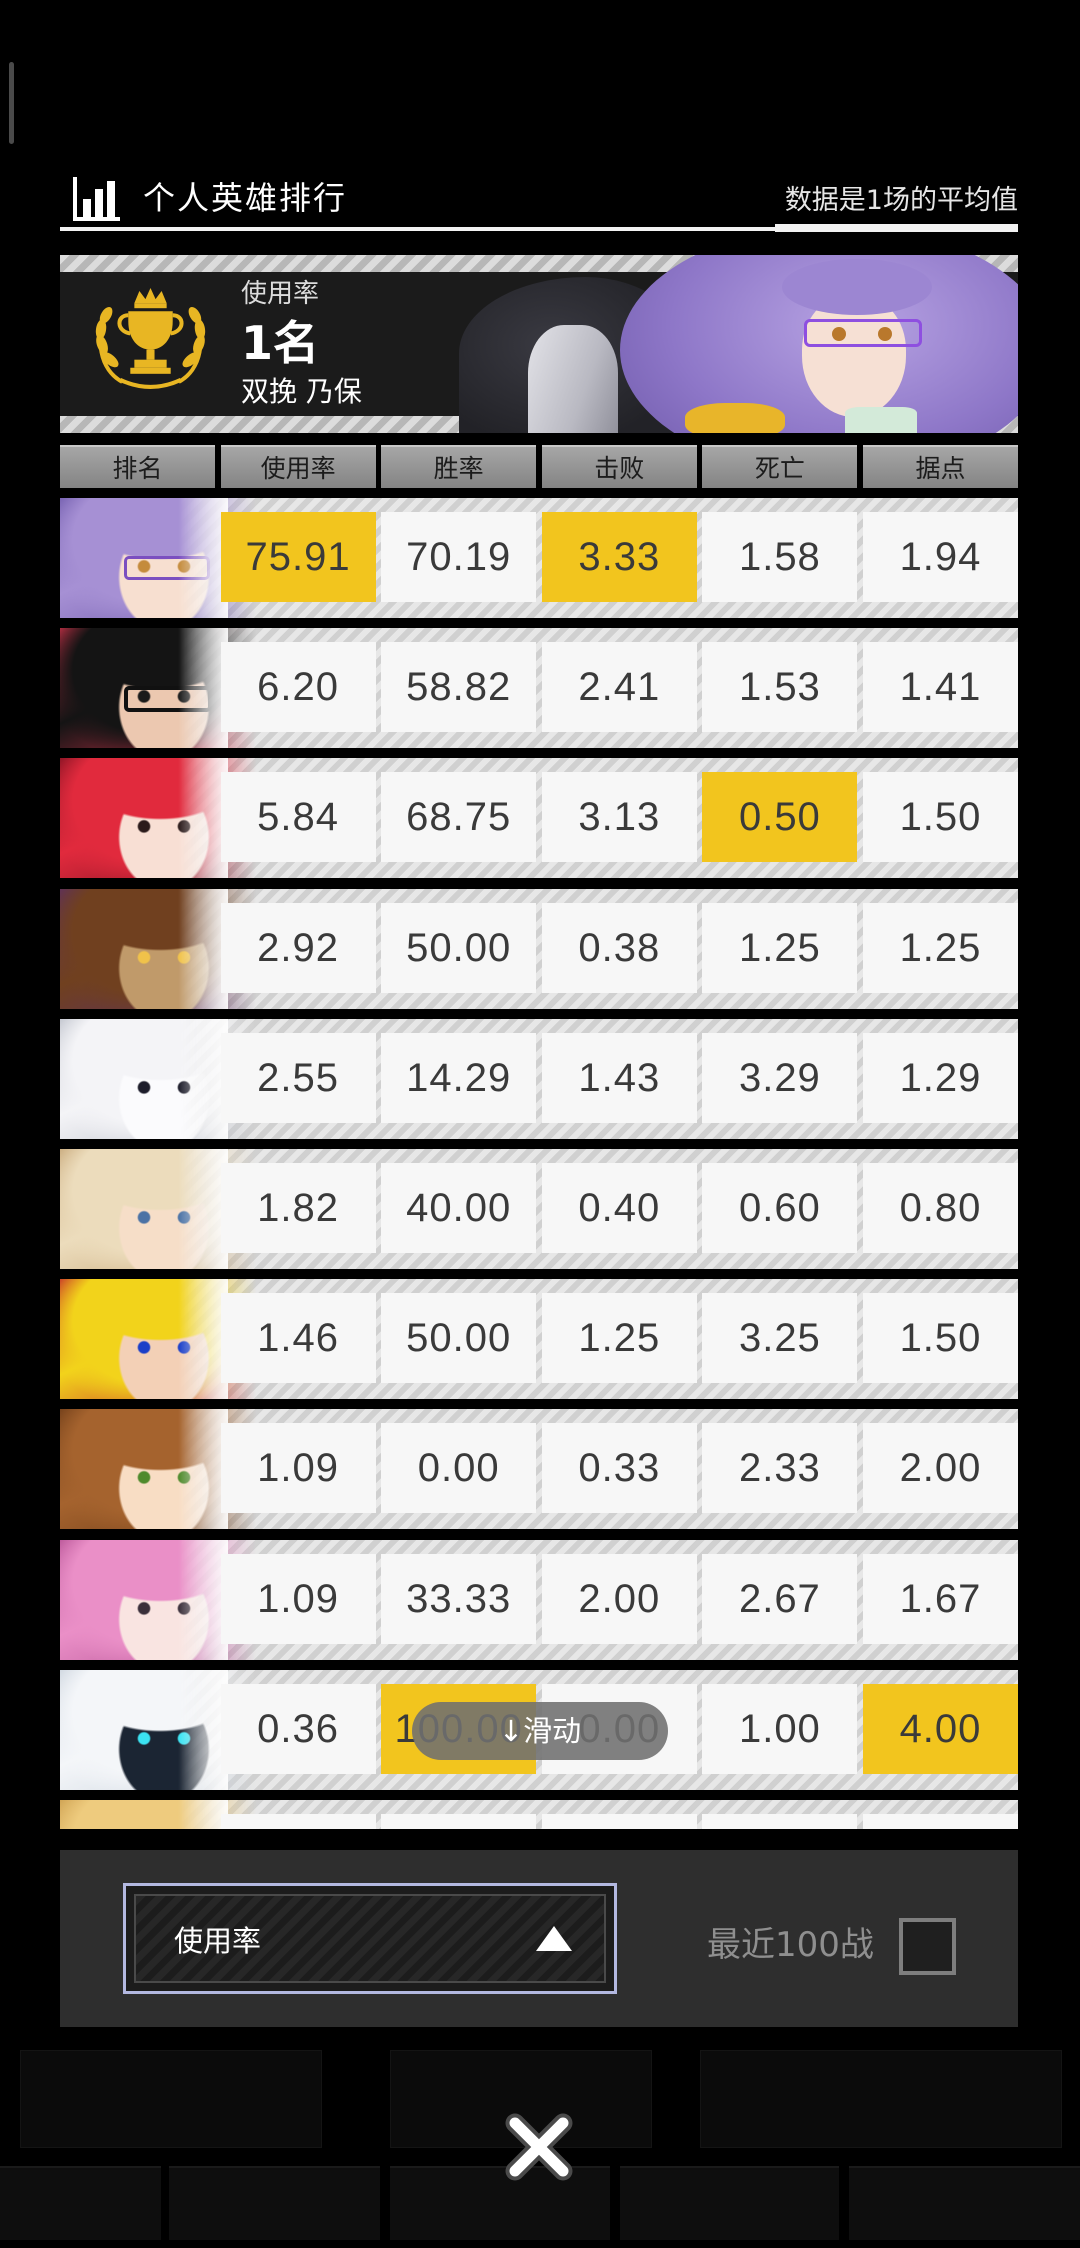 The width and height of the screenshot is (1080, 2248). Describe the element at coordinates (298, 466) in the screenshot. I see `column-header-usage: 使用率` at that location.